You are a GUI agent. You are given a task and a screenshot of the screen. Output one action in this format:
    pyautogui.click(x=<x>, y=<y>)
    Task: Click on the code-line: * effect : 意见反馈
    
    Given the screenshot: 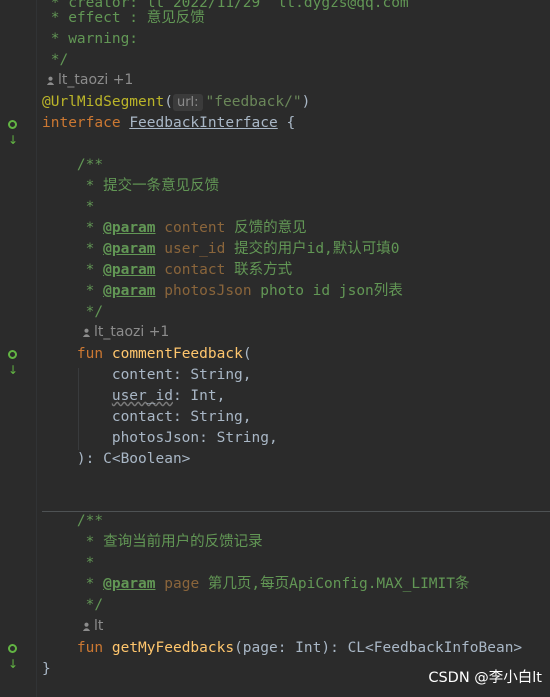 What is the action you would take?
    pyautogui.click(x=123, y=18)
    